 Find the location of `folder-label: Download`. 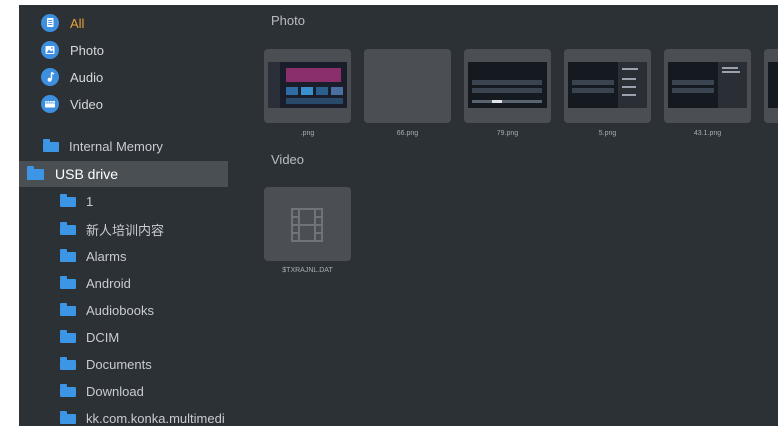

folder-label: Download is located at coordinates (115, 391).